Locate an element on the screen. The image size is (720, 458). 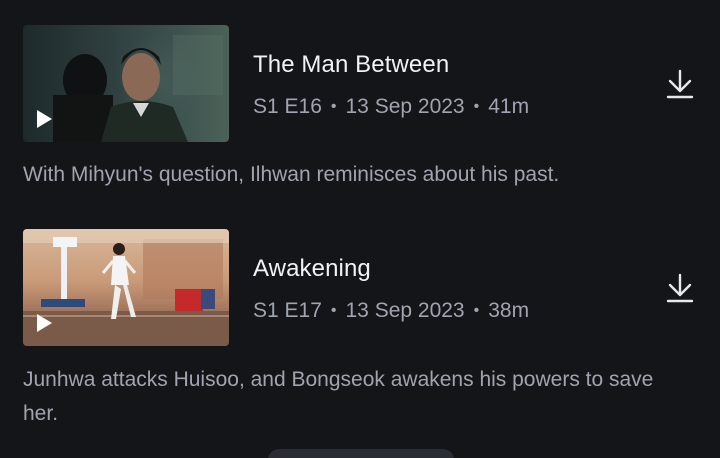
episode-code: S1 E17 is located at coordinates (287, 310).